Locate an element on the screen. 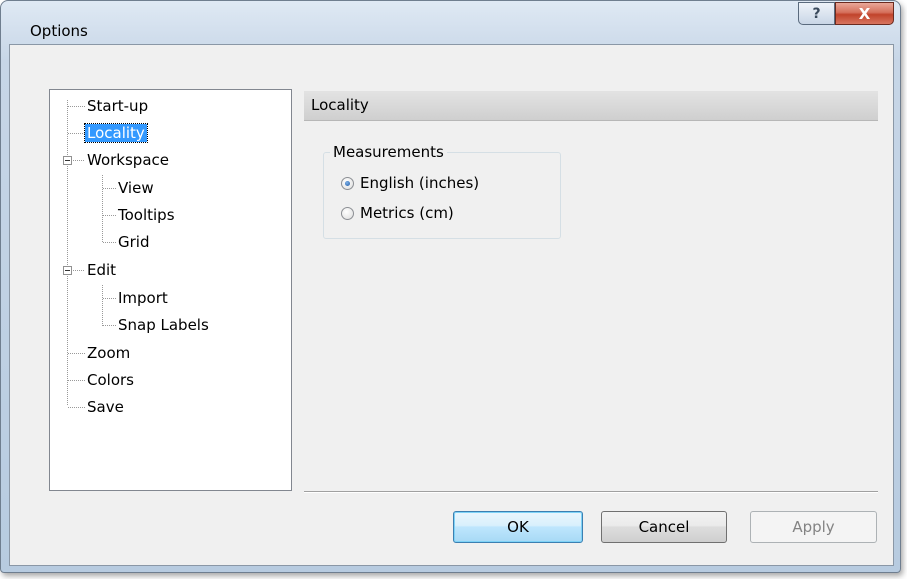 The width and height of the screenshot is (907, 579). tree-item-colors: Colors is located at coordinates (110, 380).